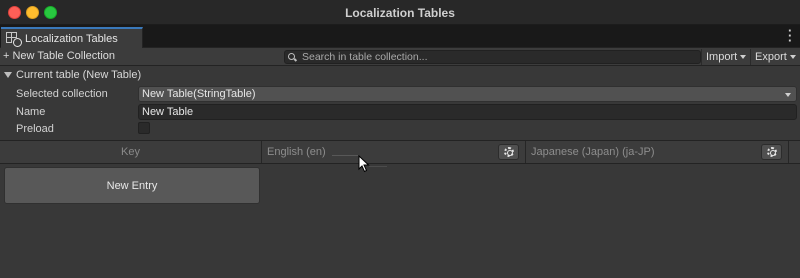  I want to click on export-label: Export, so click(771, 57).